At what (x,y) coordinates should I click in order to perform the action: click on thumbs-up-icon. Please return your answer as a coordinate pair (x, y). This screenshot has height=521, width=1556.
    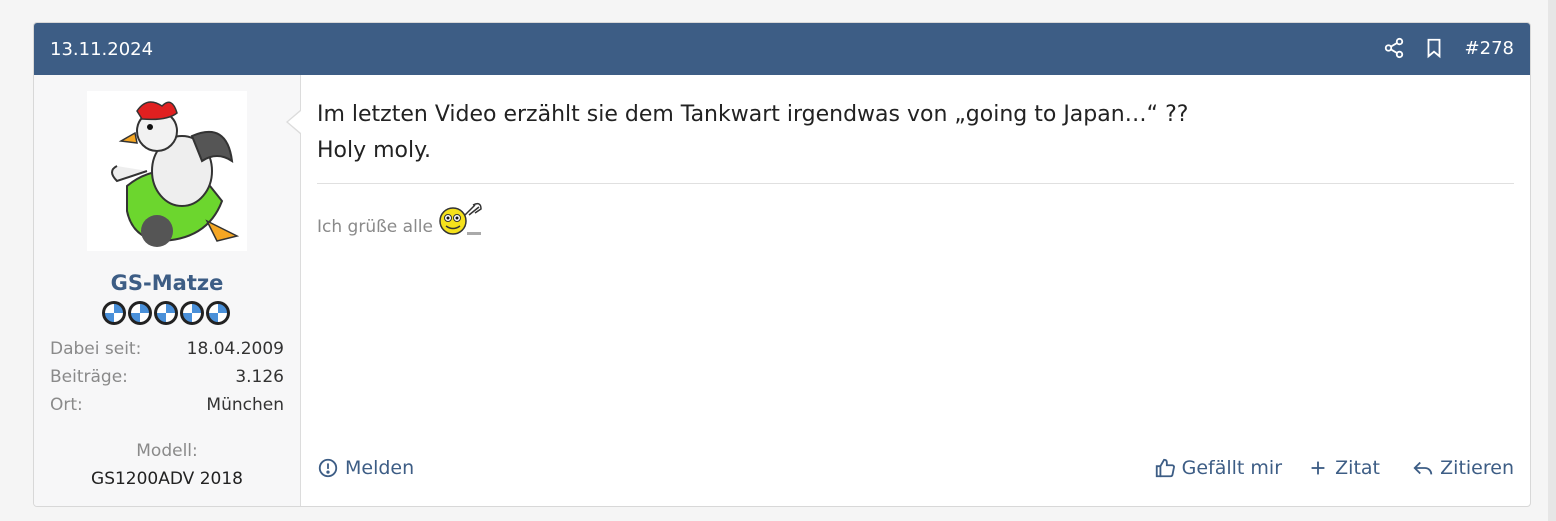
    Looking at the image, I should click on (1165, 468).